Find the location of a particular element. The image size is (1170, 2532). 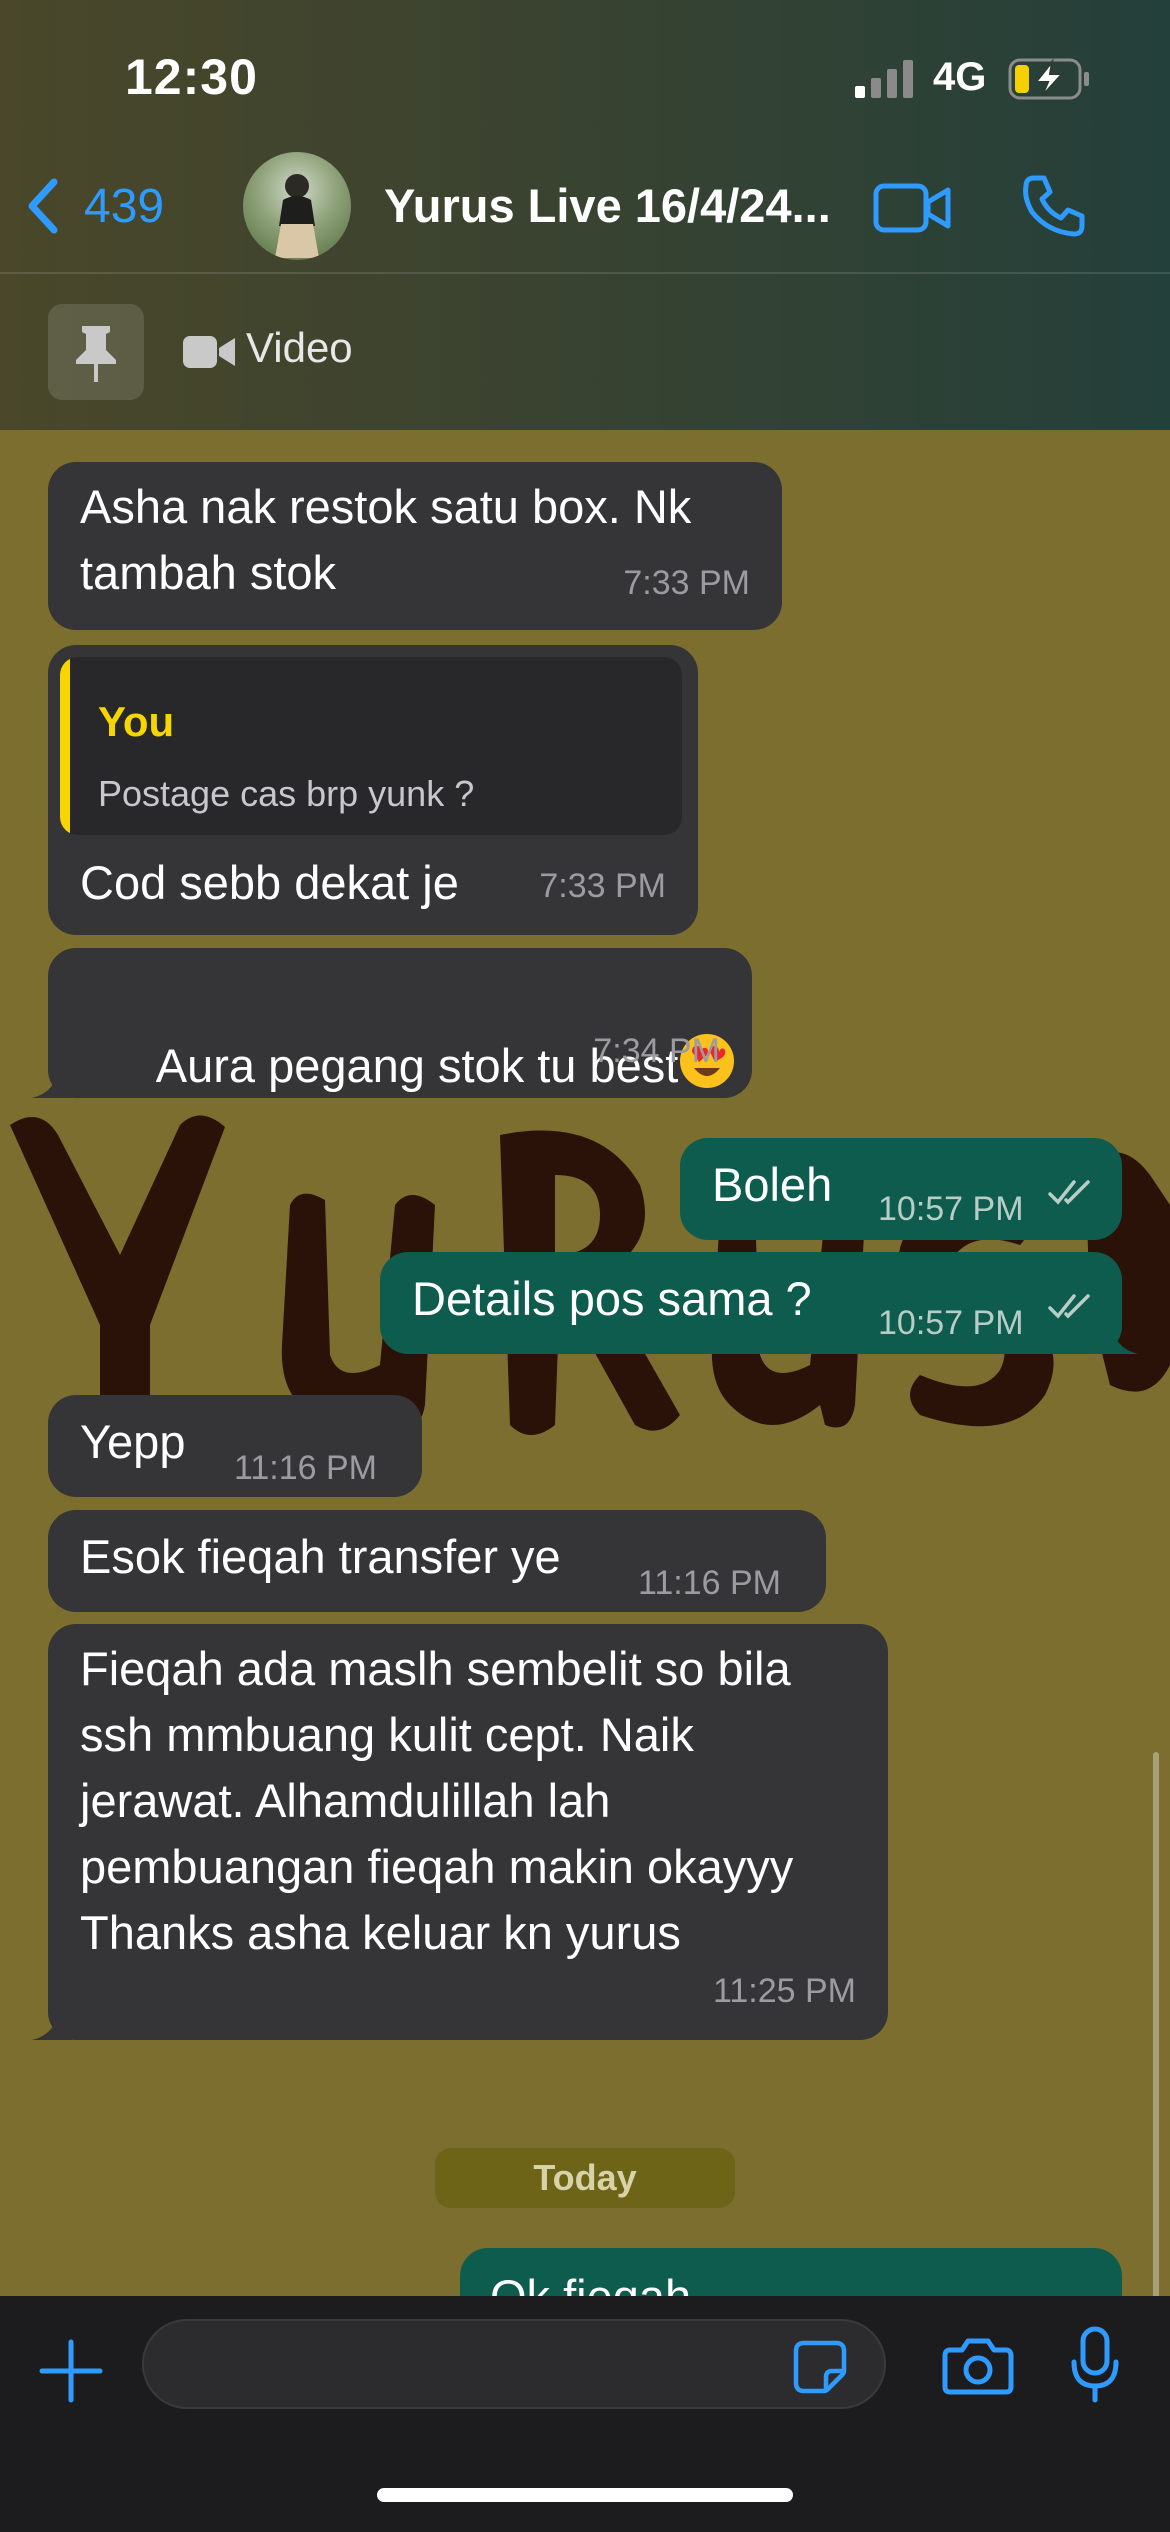

status-bar: 12:30 4G is located at coordinates (585, 70).